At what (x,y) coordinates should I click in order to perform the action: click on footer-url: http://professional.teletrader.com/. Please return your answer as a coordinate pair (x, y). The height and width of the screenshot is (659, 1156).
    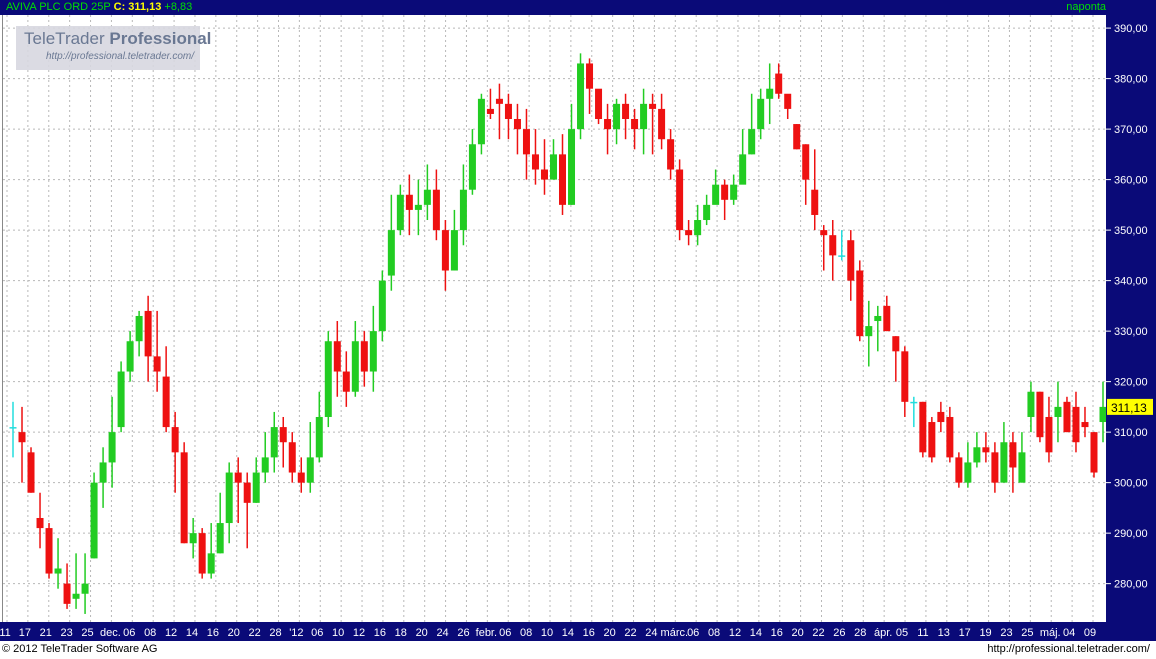
    Looking at the image, I should click on (1068, 649).